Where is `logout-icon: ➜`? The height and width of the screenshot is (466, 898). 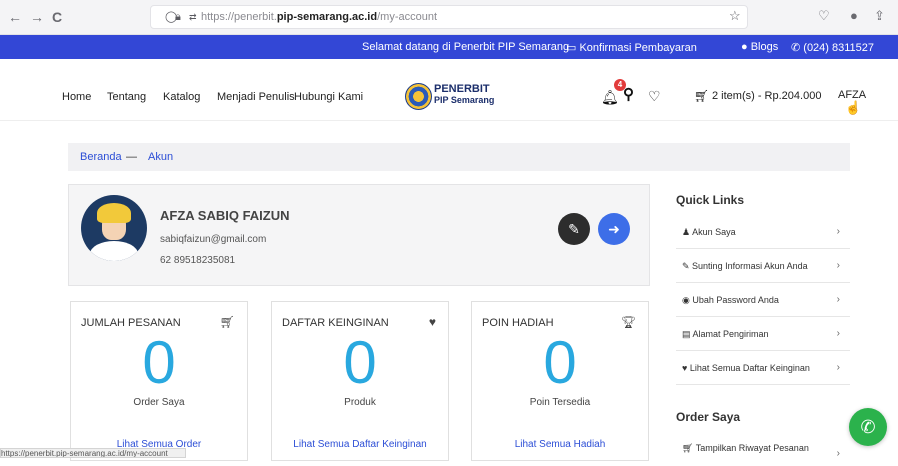 logout-icon: ➜ is located at coordinates (614, 229).